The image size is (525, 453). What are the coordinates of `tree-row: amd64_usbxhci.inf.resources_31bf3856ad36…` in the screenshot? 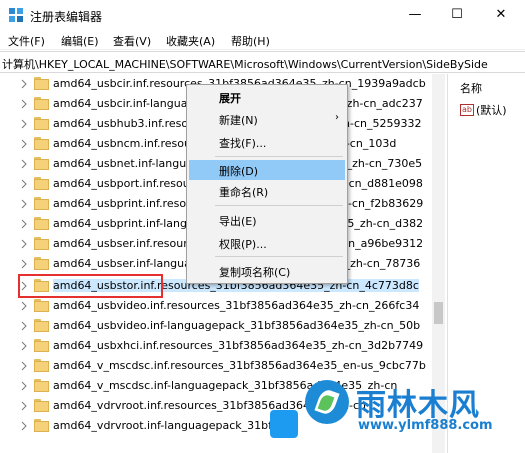 It's located at (222, 346).